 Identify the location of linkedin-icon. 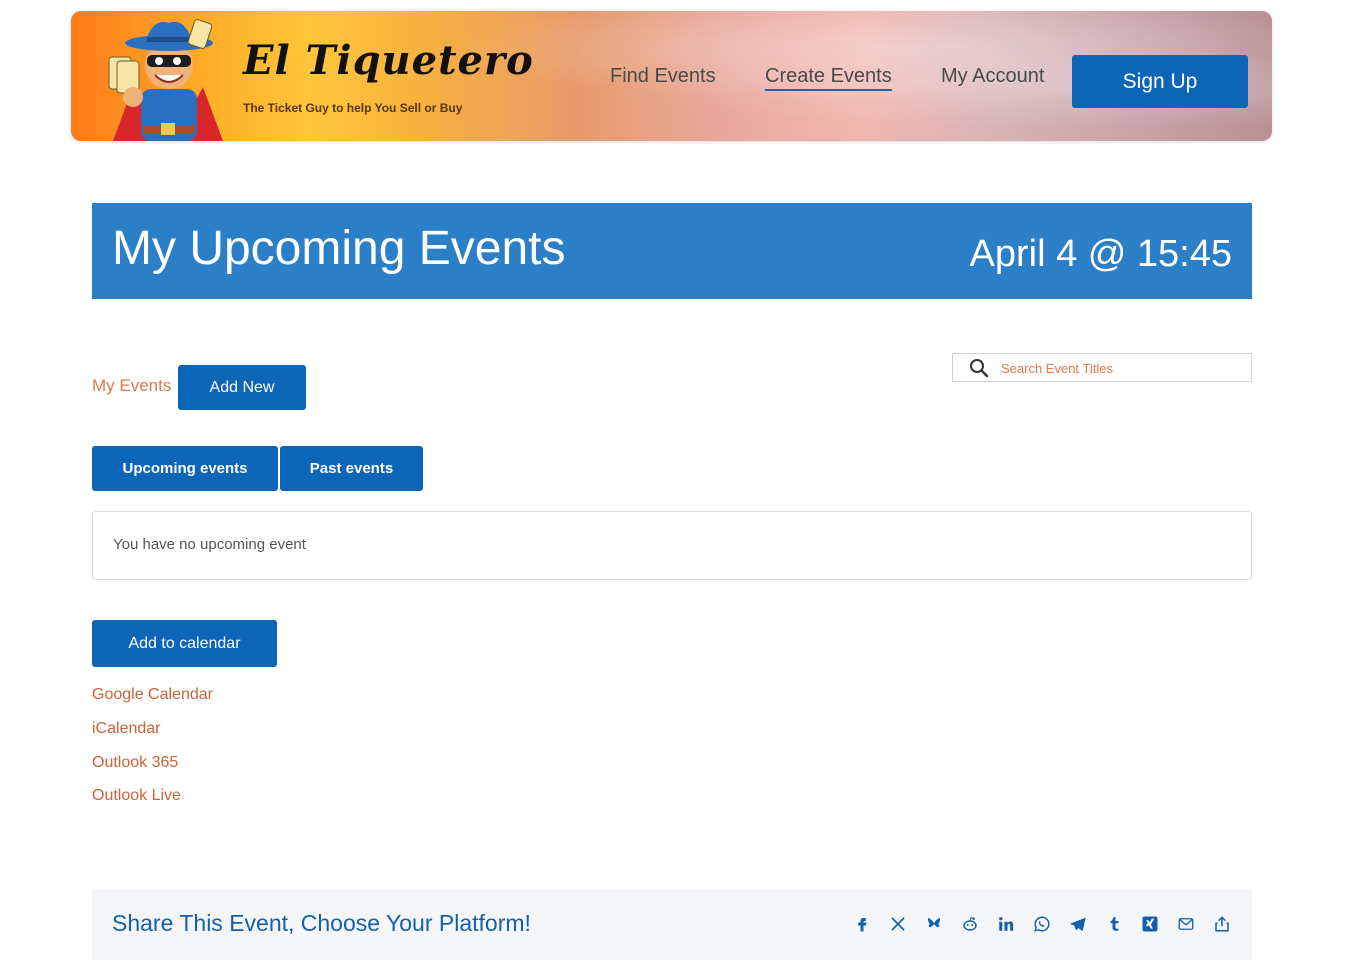
(1006, 924).